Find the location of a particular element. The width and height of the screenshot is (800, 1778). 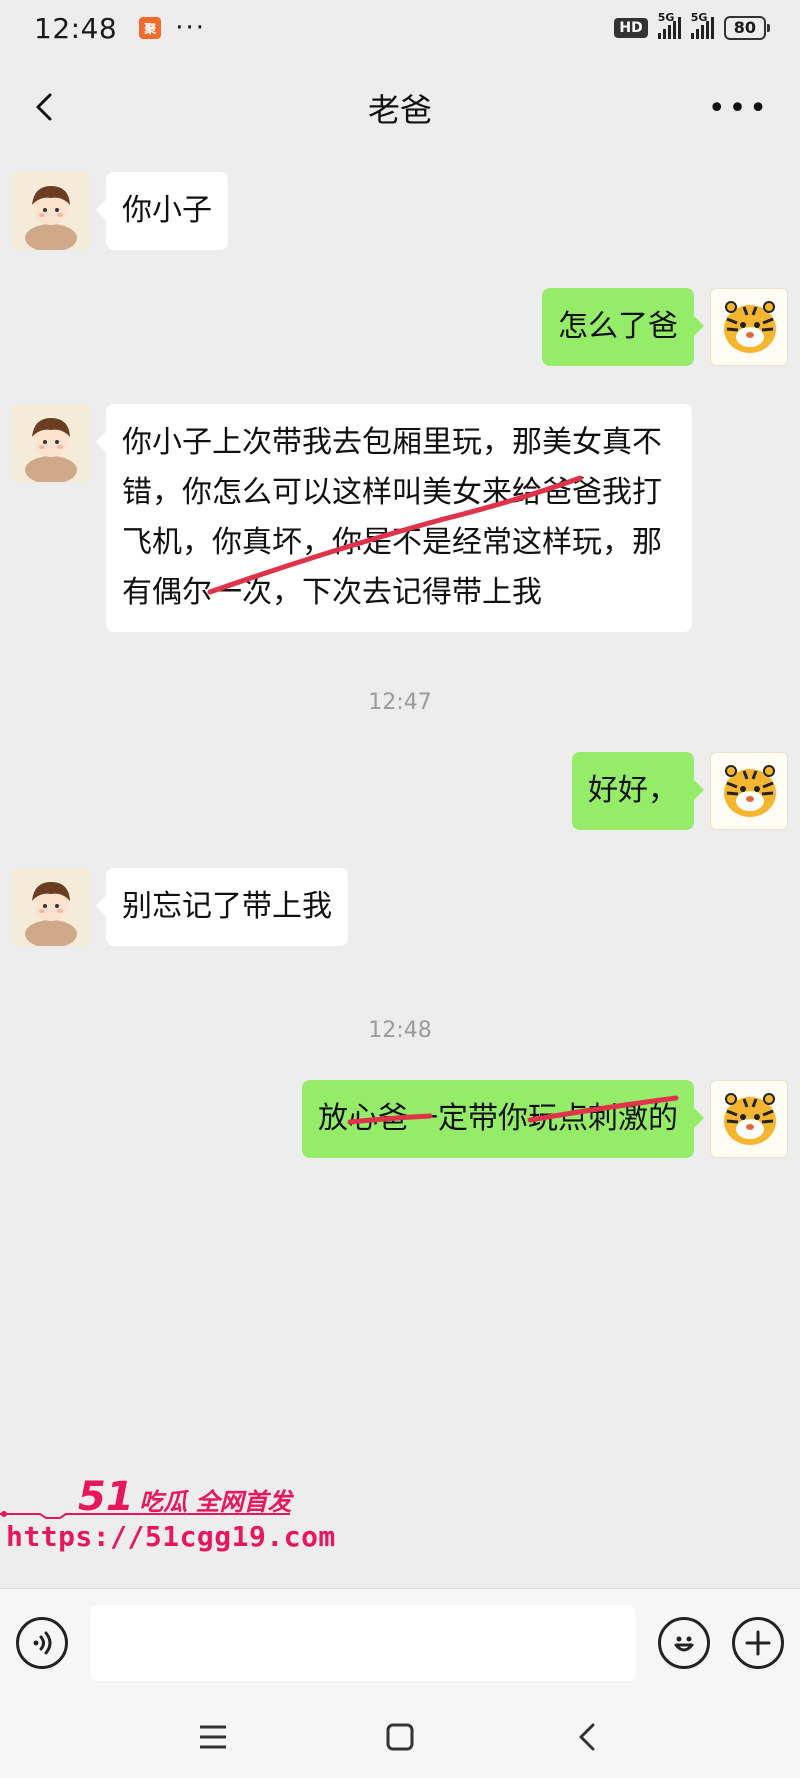

chat-title: 老爸 is located at coordinates (399, 110).